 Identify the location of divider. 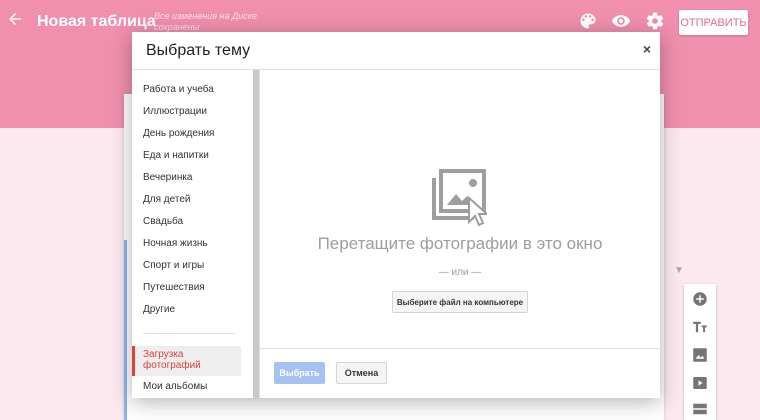
(459, 348).